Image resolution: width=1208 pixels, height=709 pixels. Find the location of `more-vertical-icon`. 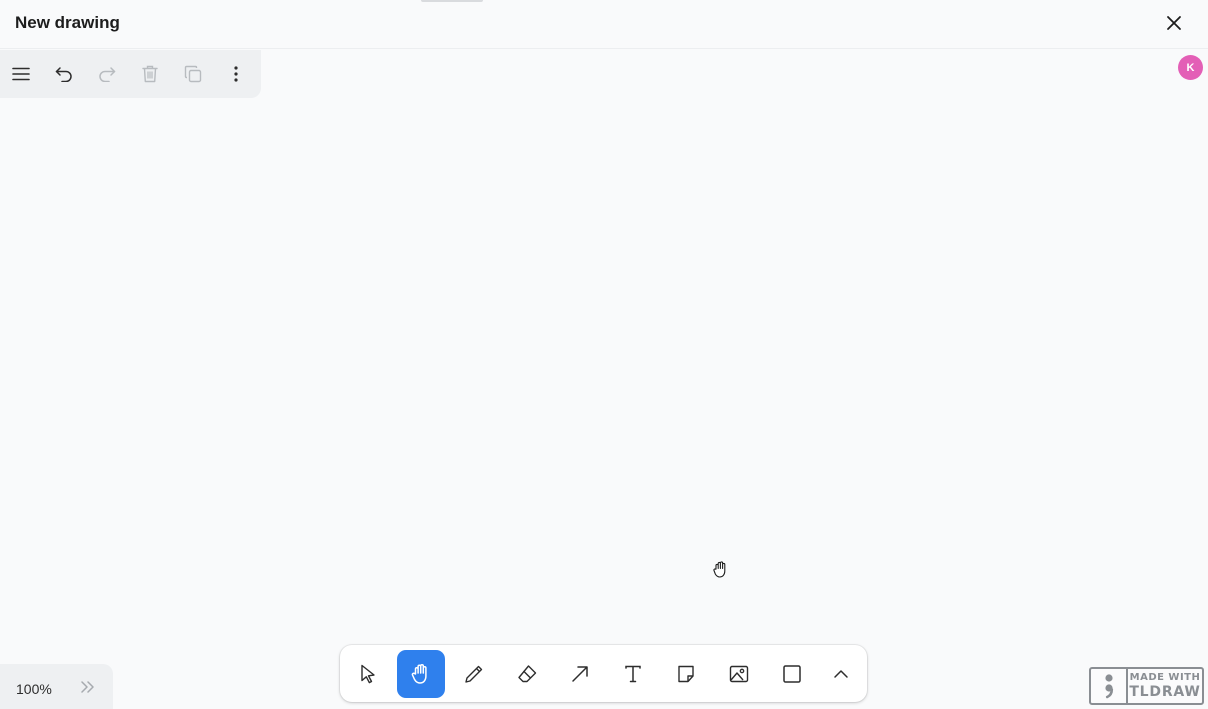

more-vertical-icon is located at coordinates (235, 74).